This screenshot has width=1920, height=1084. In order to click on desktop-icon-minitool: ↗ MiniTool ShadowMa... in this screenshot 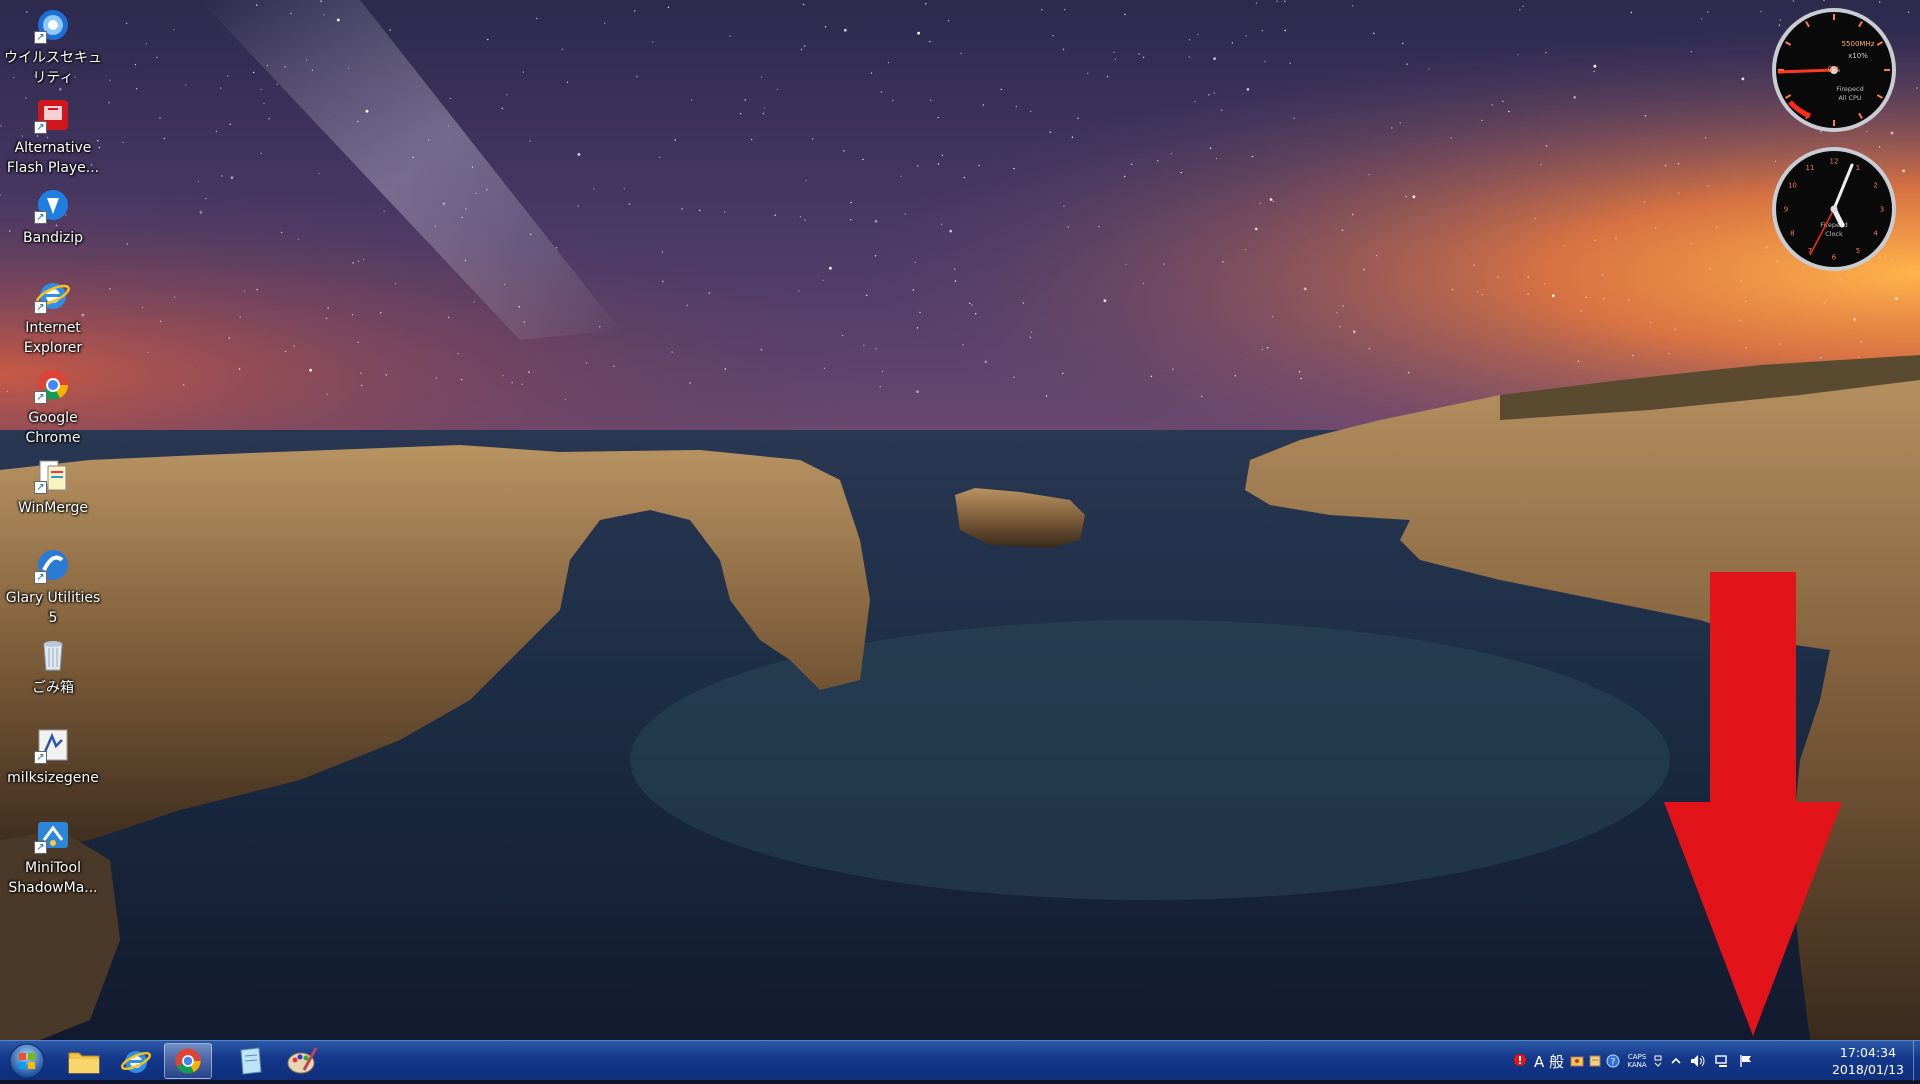, I will do `click(53, 855)`.